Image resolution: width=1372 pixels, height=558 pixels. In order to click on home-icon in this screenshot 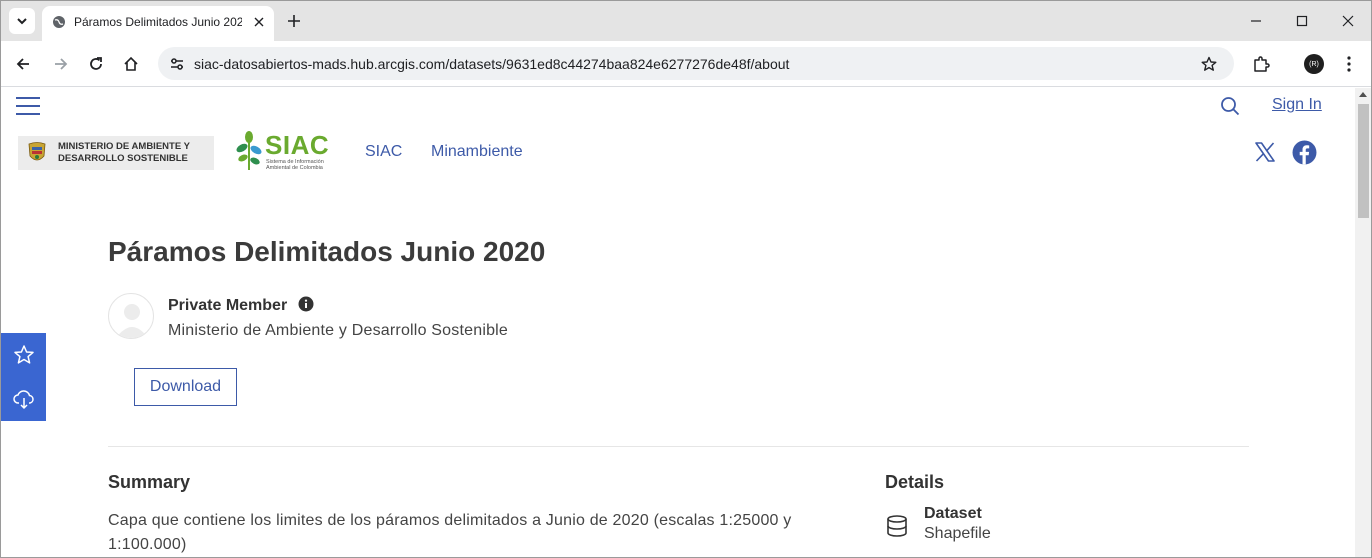, I will do `click(131, 63)`.